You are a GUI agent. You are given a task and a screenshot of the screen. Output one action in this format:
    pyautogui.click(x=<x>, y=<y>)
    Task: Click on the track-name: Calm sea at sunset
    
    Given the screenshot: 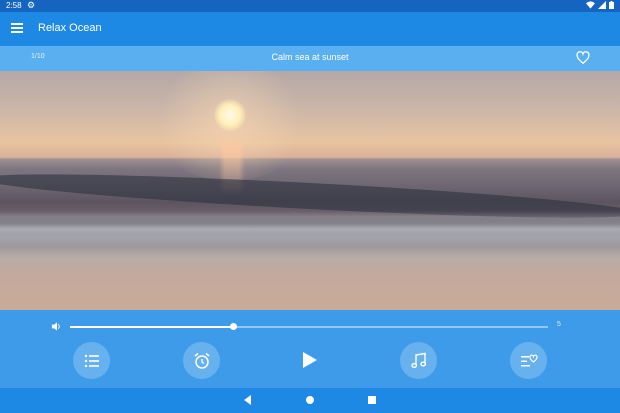 What is the action you would take?
    pyautogui.click(x=310, y=57)
    